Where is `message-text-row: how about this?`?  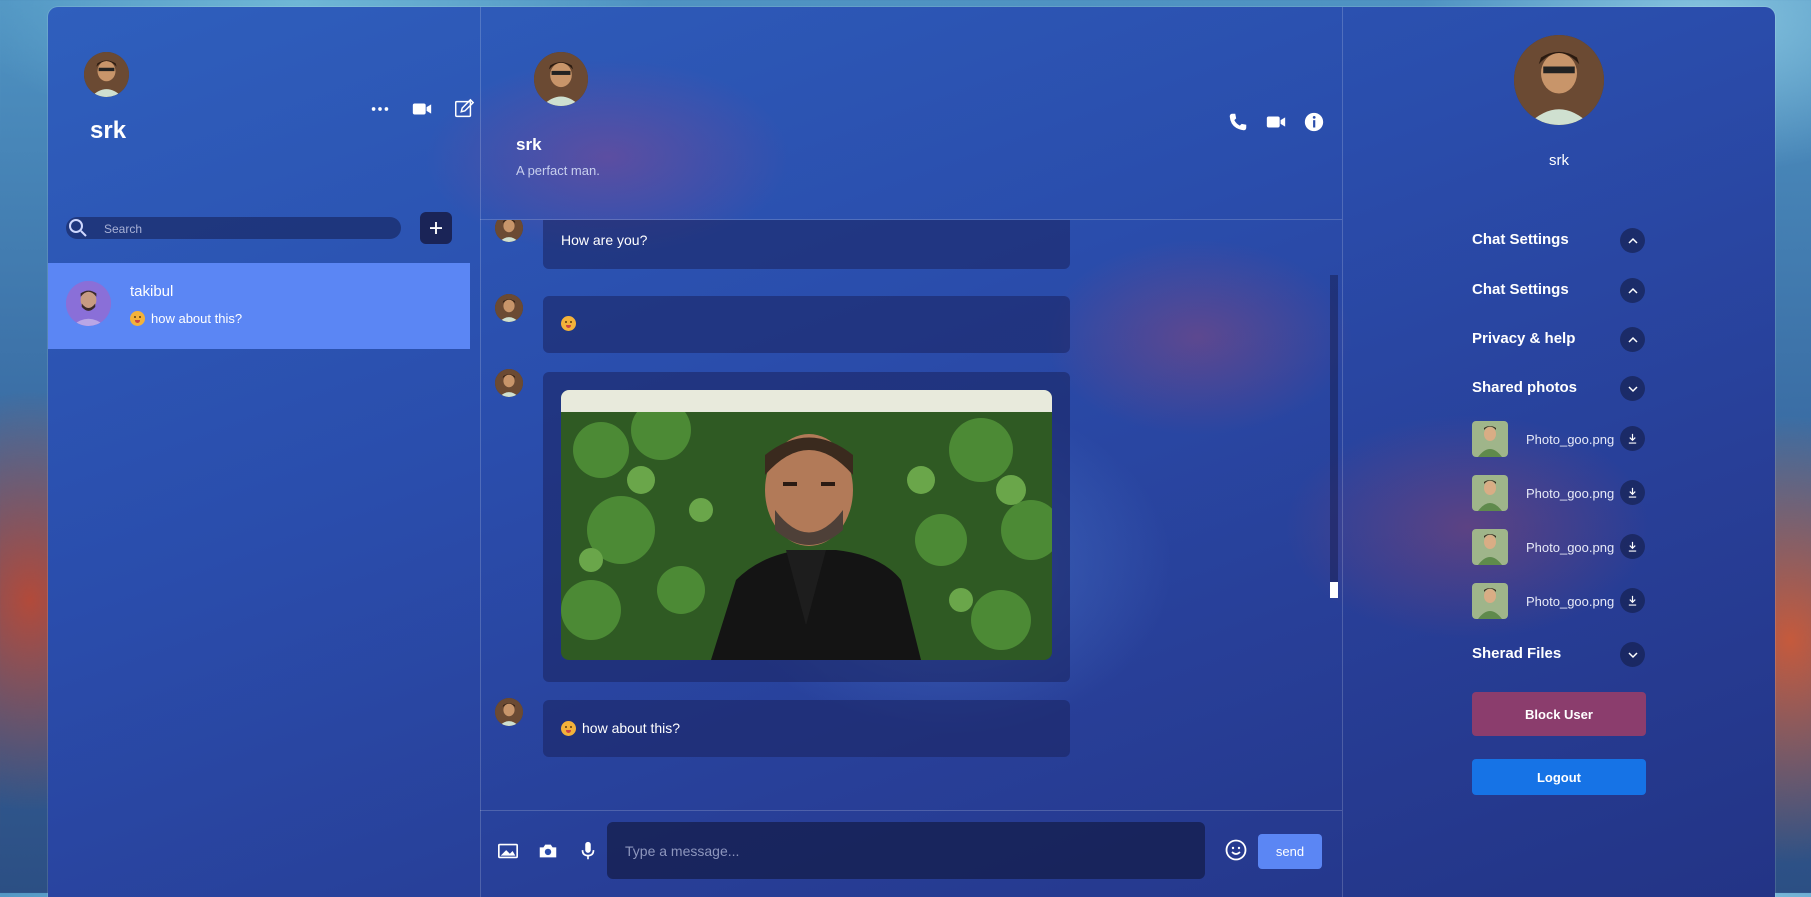 message-text-row: how about this? is located at coordinates (620, 728).